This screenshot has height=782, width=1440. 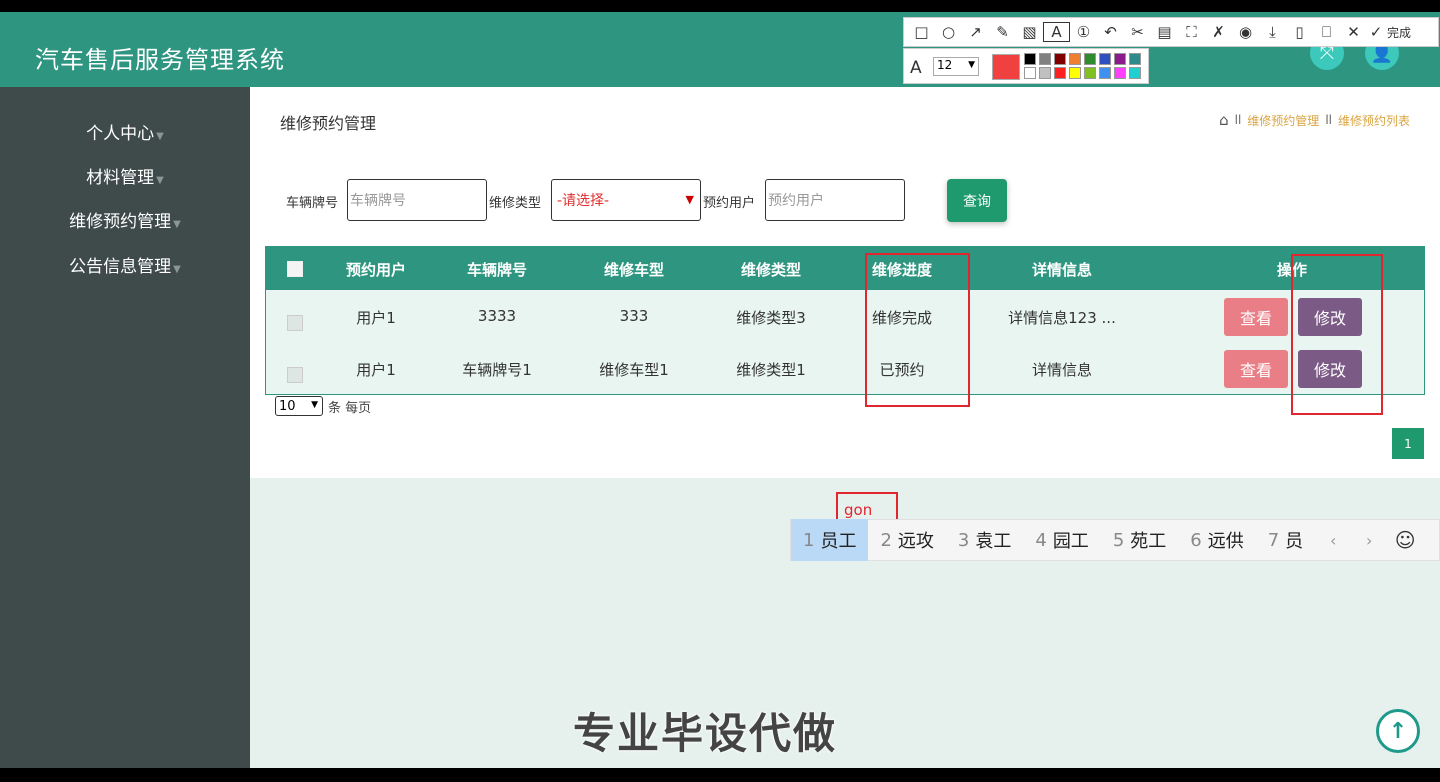 I want to click on bookmark-icon: ⎕, so click(x=1326, y=32).